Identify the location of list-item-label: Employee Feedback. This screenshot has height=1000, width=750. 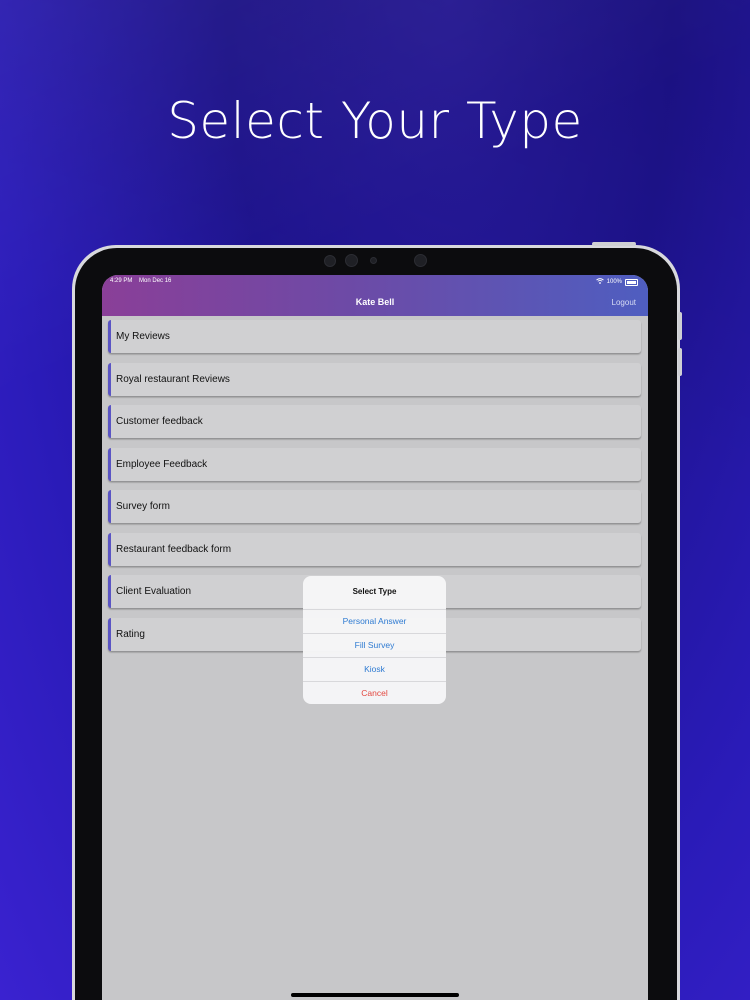
(162, 464).